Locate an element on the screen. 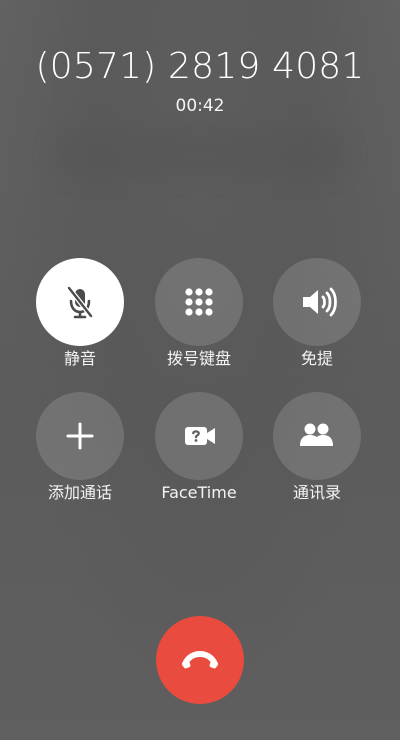 Image resolution: width=400 pixels, height=740 pixels. call-timer: 00:42 is located at coordinates (200, 106).